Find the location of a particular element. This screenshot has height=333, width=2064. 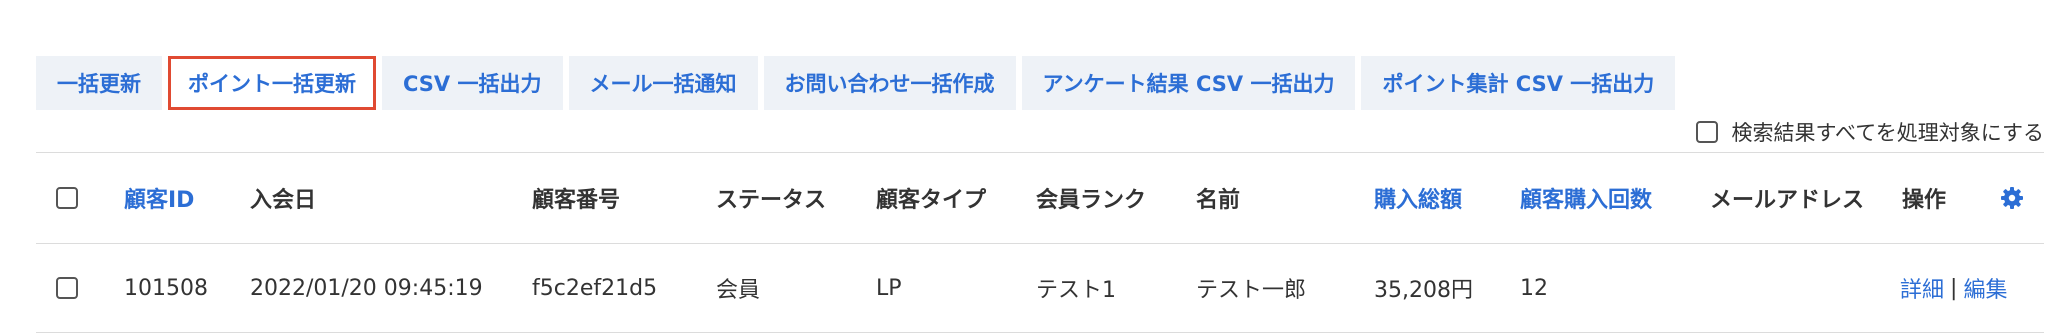

header-purchase-count: 顧客購入回数 is located at coordinates (1586, 198).